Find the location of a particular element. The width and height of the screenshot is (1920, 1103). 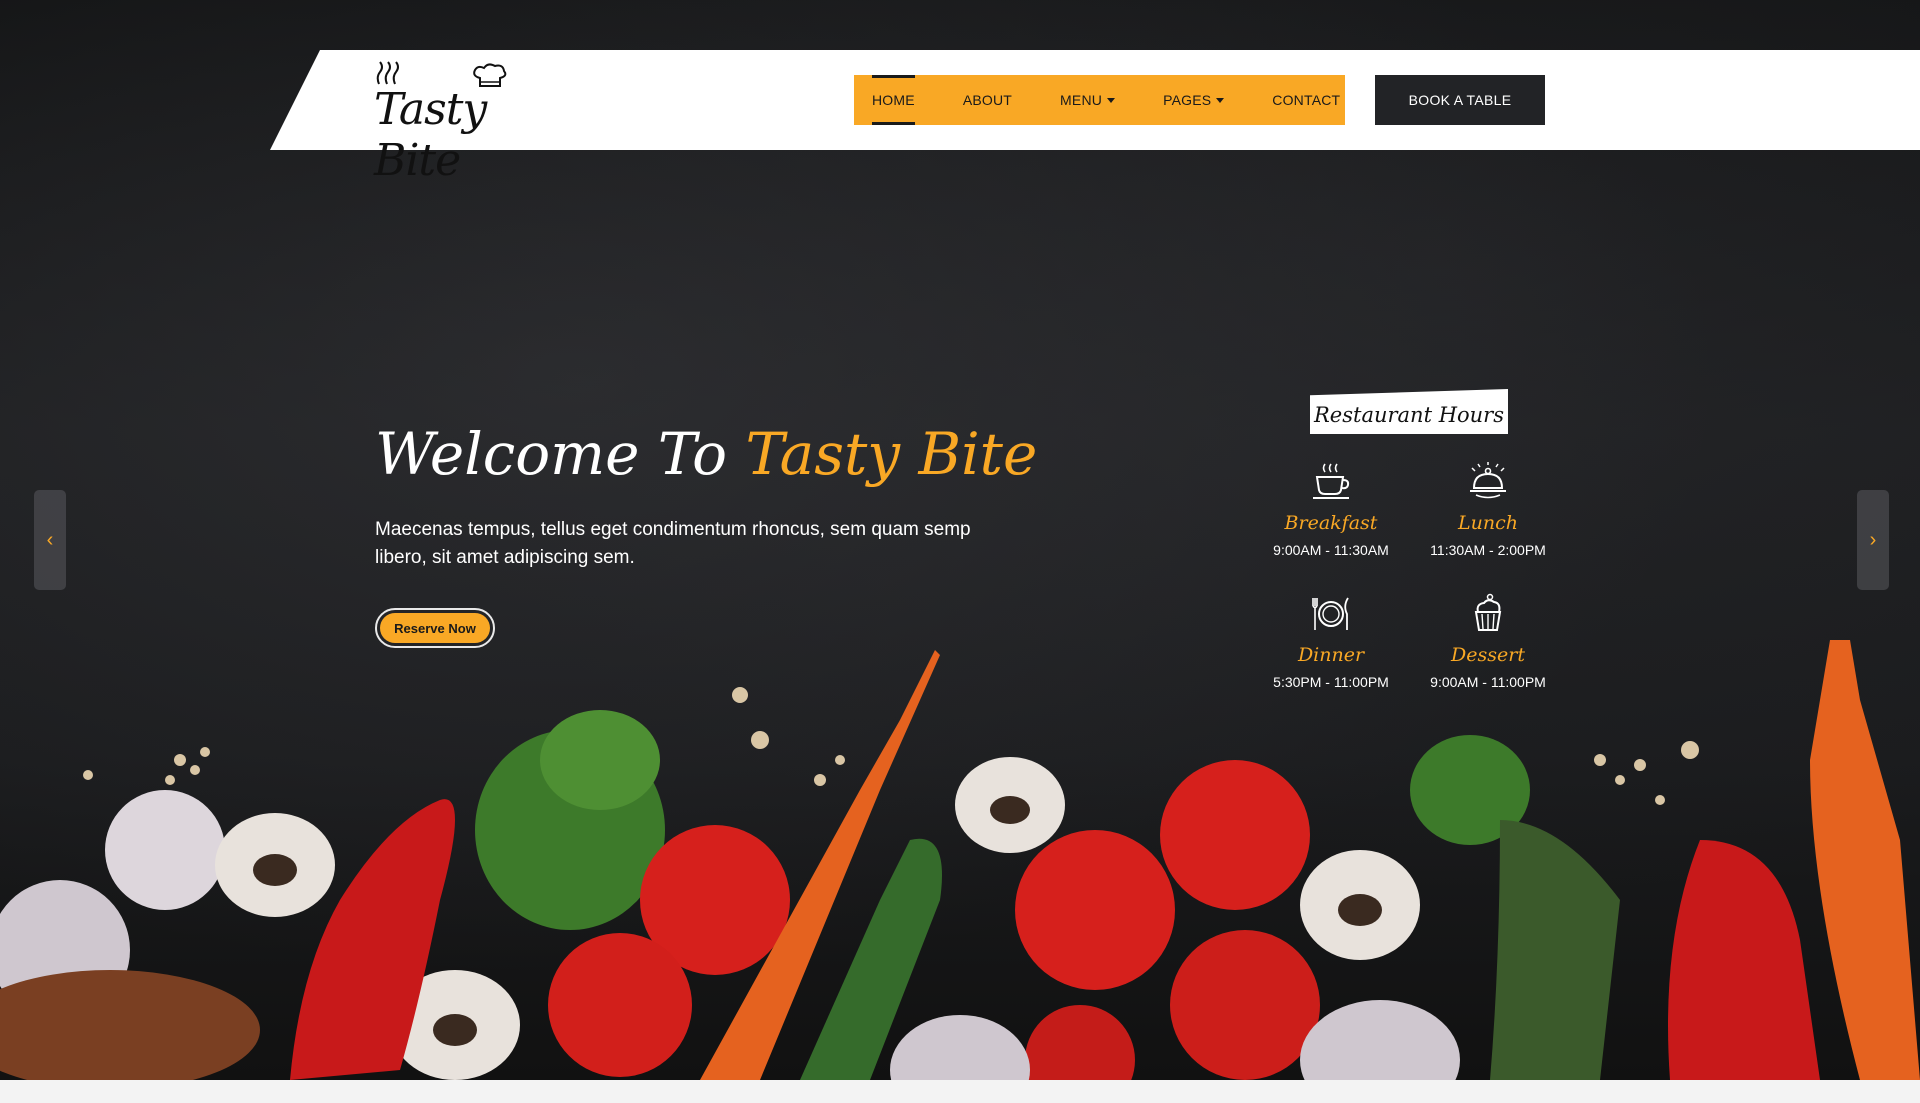

slider-next-button: › is located at coordinates (1873, 540).